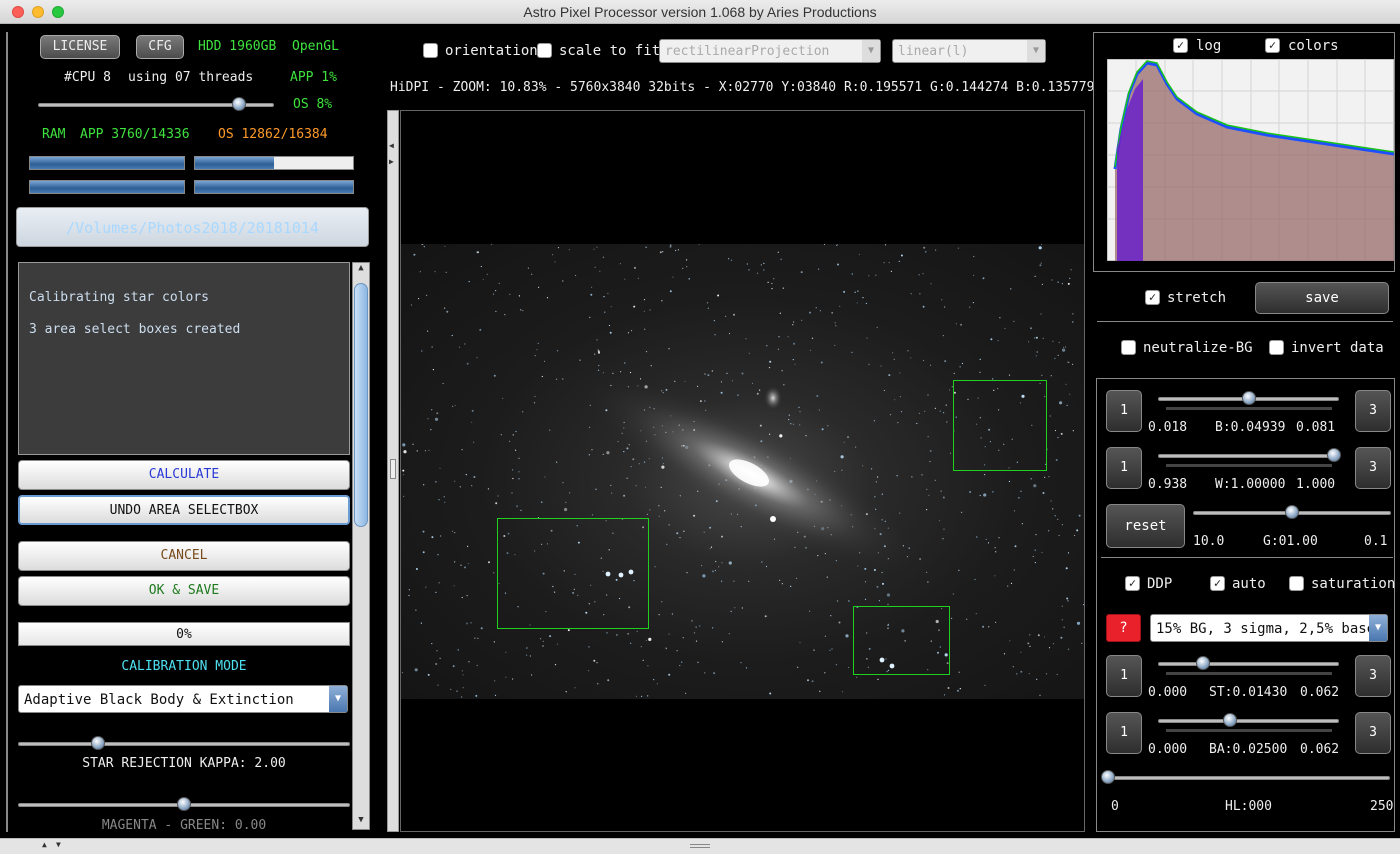 This screenshot has height=854, width=1400. I want to click on stretch-mode-select: linear(l) ▼, so click(969, 51).